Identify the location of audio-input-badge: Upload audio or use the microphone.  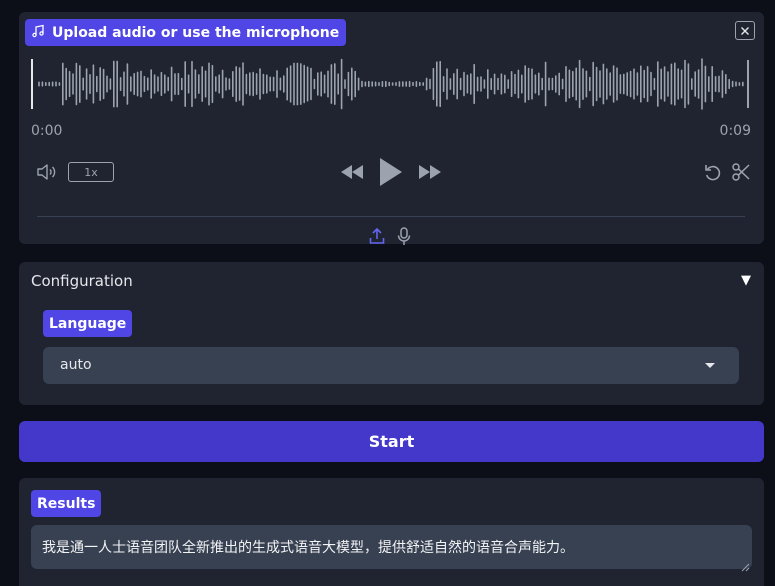
(186, 32).